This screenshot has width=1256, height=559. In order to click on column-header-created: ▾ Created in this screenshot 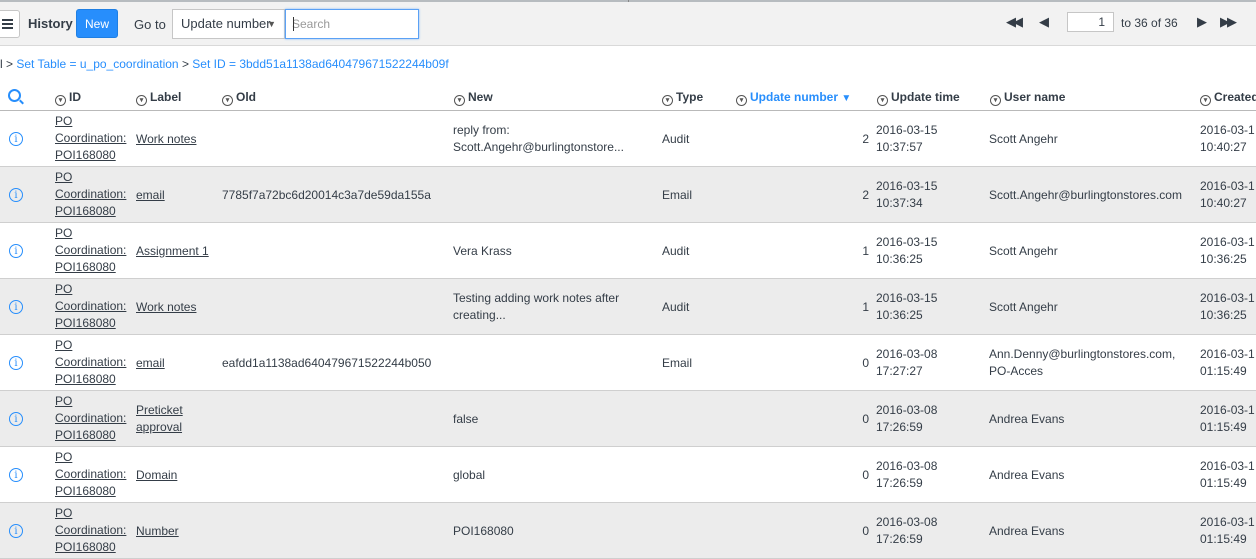, I will do `click(1228, 98)`.